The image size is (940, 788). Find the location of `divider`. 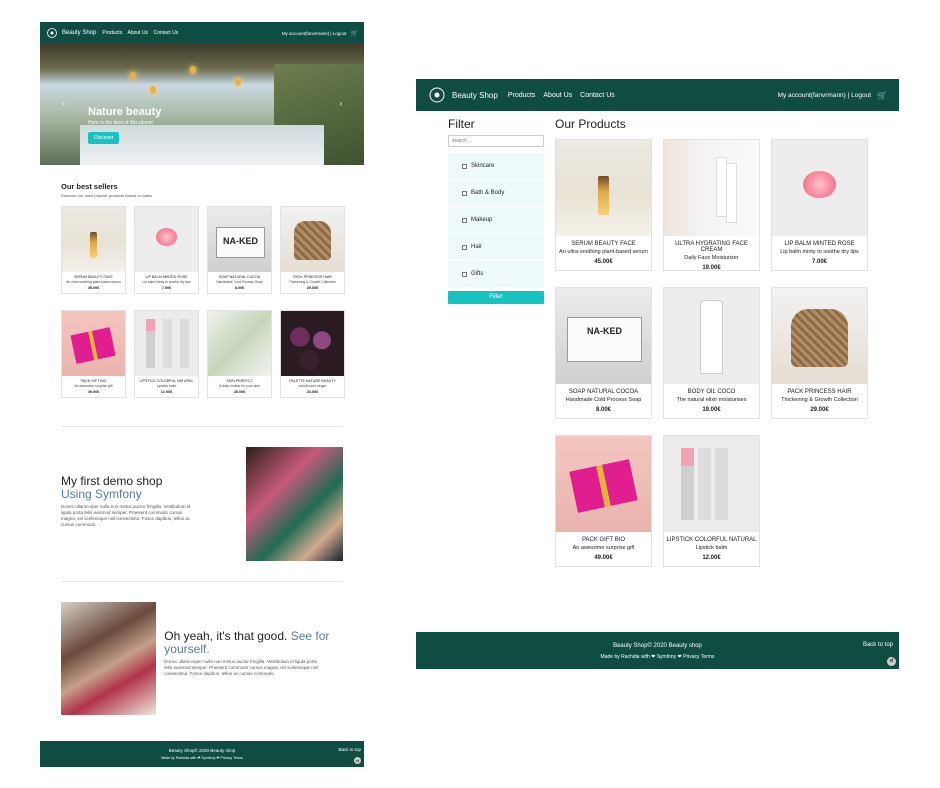

divider is located at coordinates (202, 581).